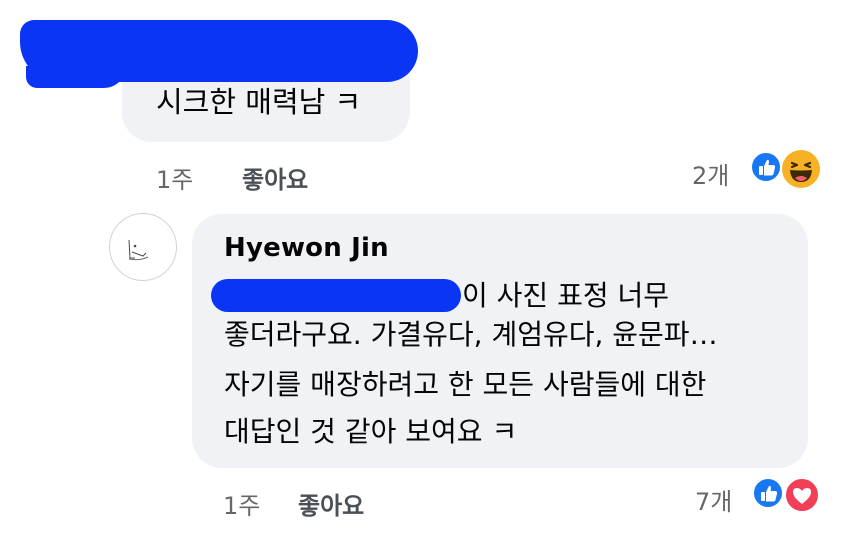  Describe the element at coordinates (143, 247) in the screenshot. I see `avatar` at that location.